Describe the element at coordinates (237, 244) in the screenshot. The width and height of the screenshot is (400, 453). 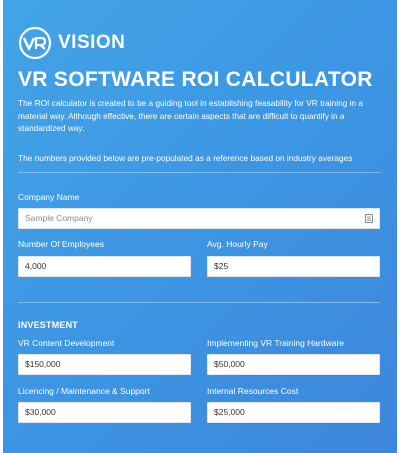
I see `hourly-pay-label: Avg. Hourly Pay` at that location.